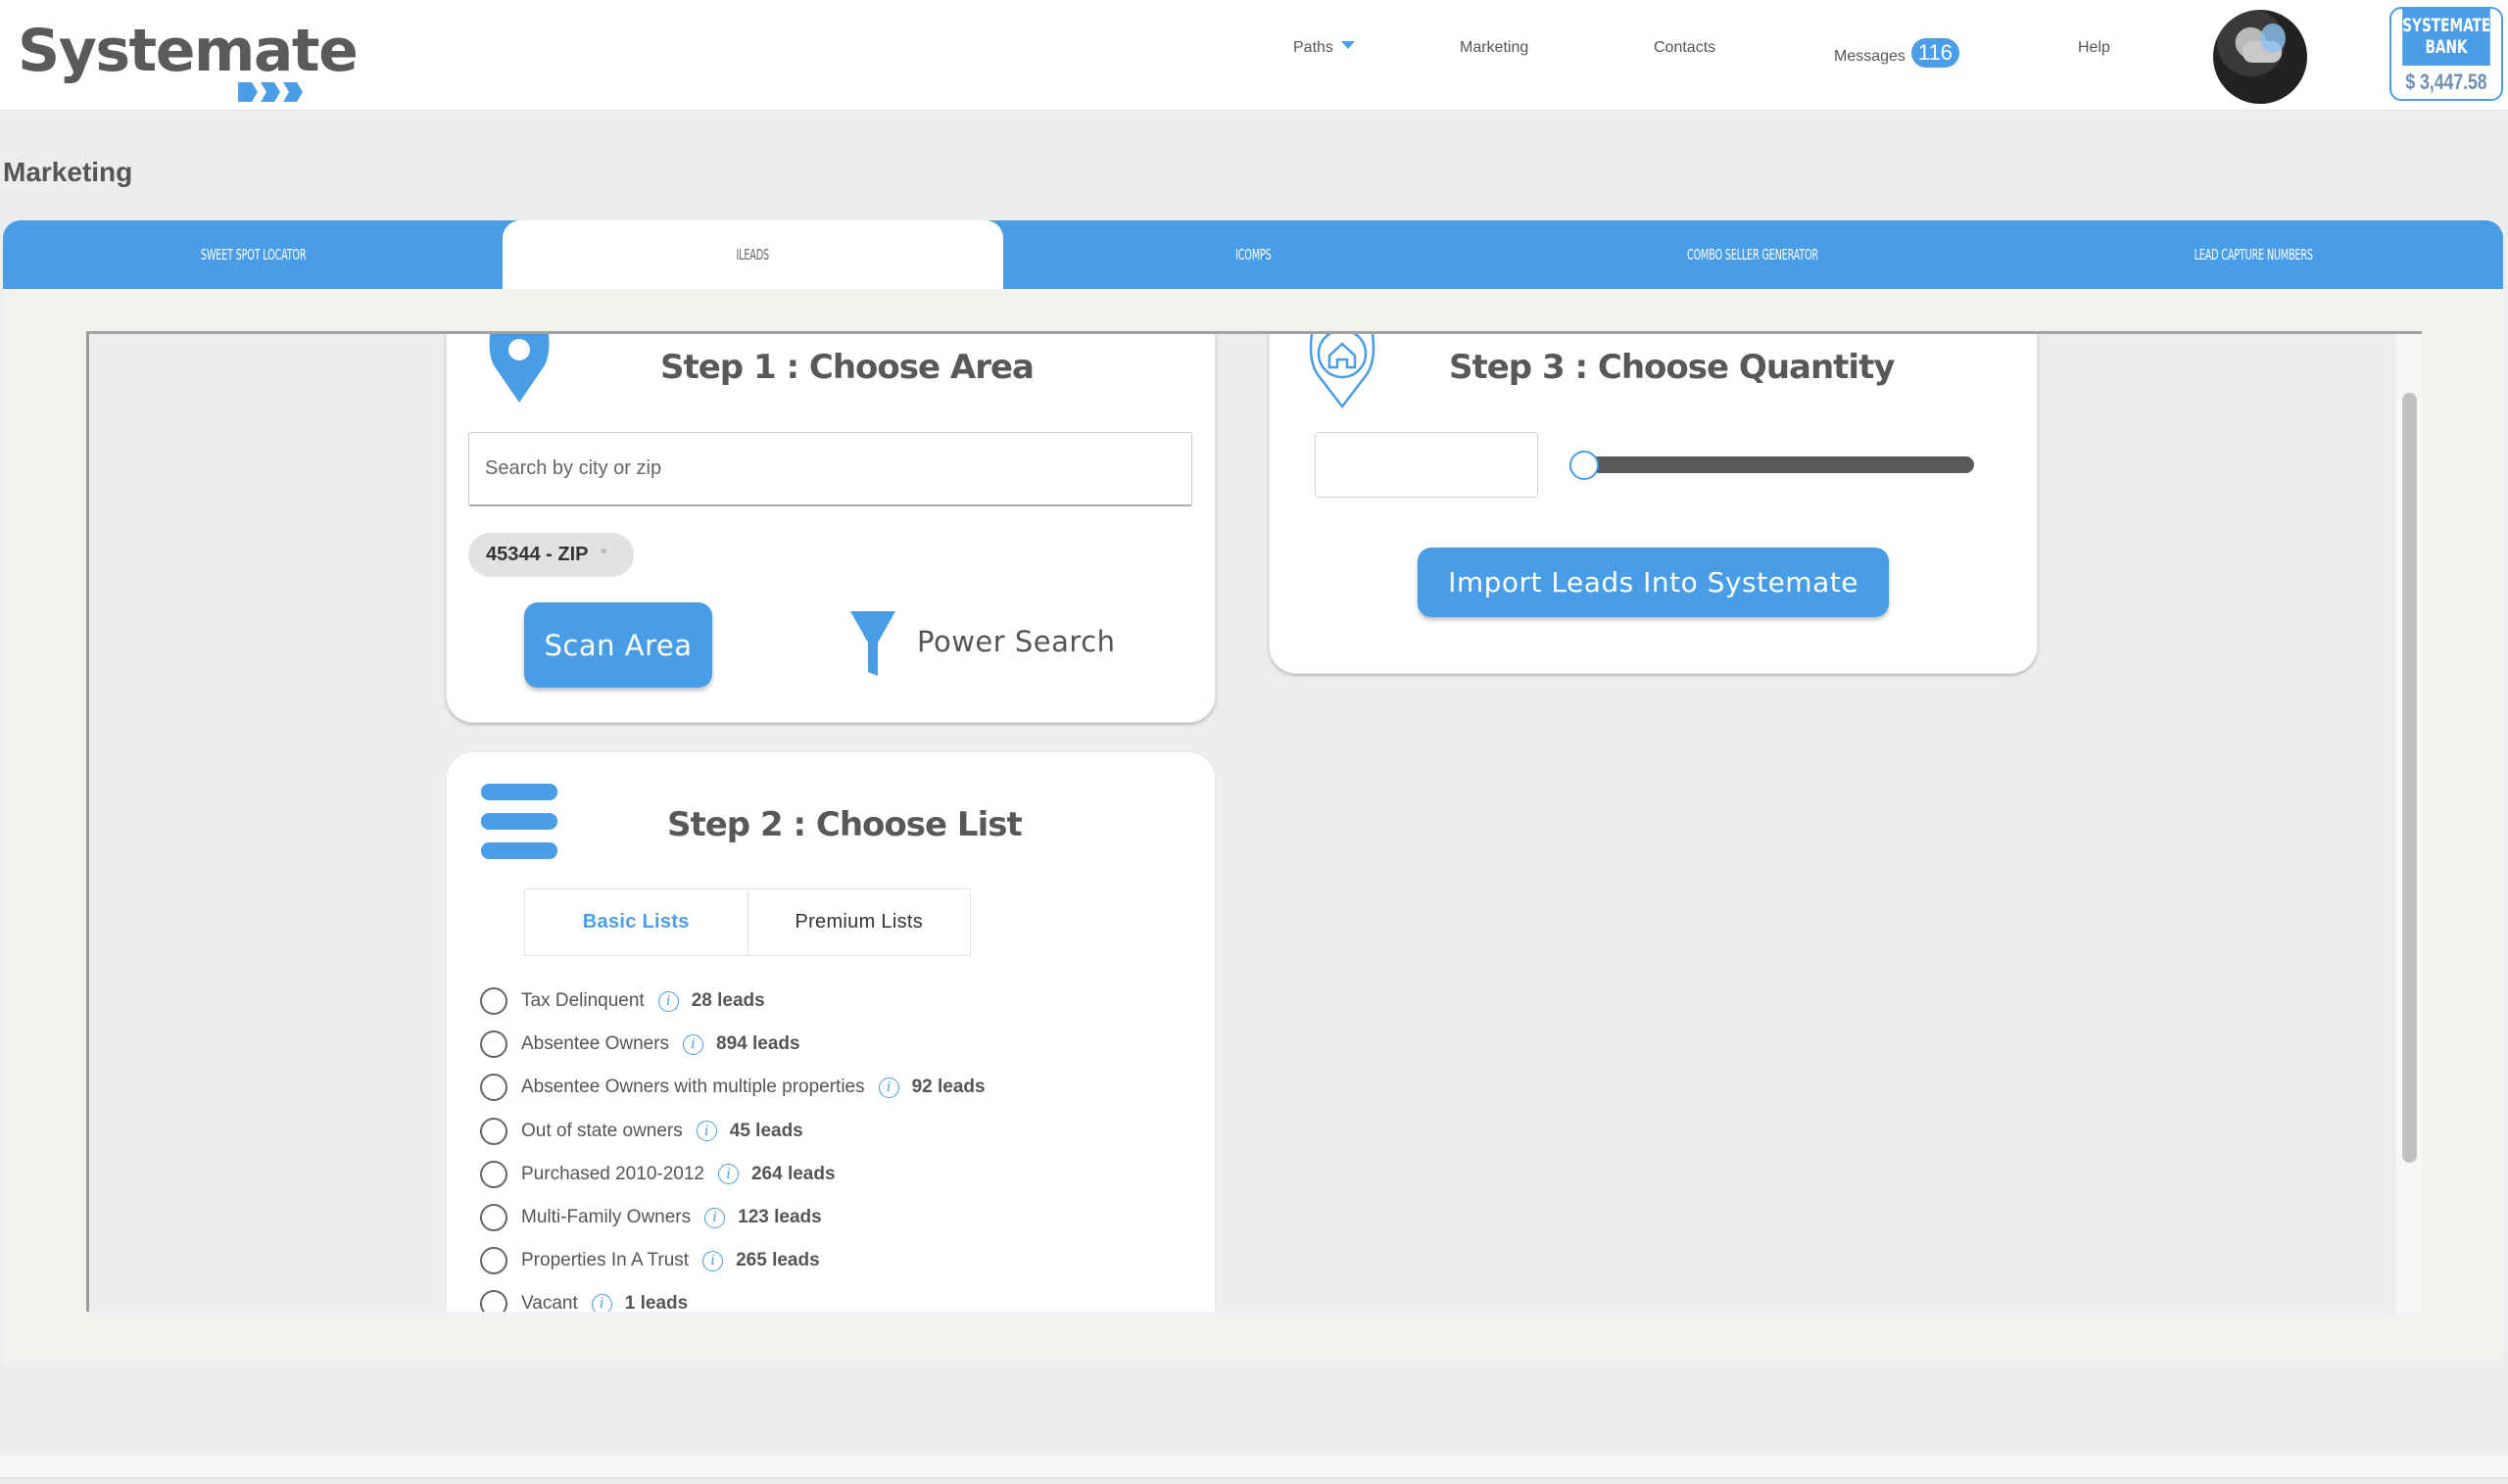 This screenshot has height=1484, width=2508. I want to click on tab-ileads: iLeads, so click(753, 254).